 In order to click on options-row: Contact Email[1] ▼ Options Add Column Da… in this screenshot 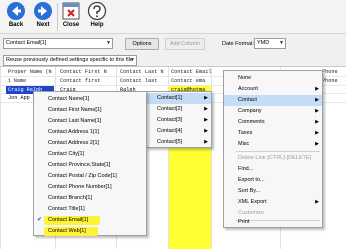, I will do `click(173, 43)`.